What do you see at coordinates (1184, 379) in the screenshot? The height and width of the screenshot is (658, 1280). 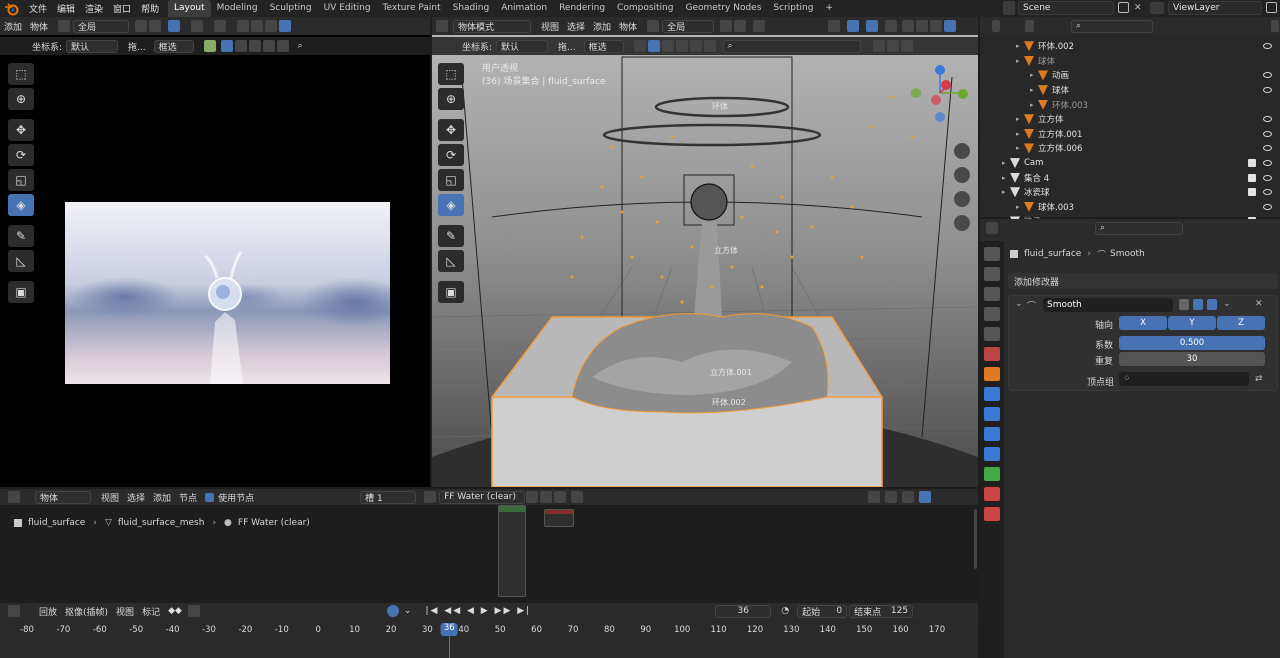 I see `vertex-group-field: ⁘` at bounding box center [1184, 379].